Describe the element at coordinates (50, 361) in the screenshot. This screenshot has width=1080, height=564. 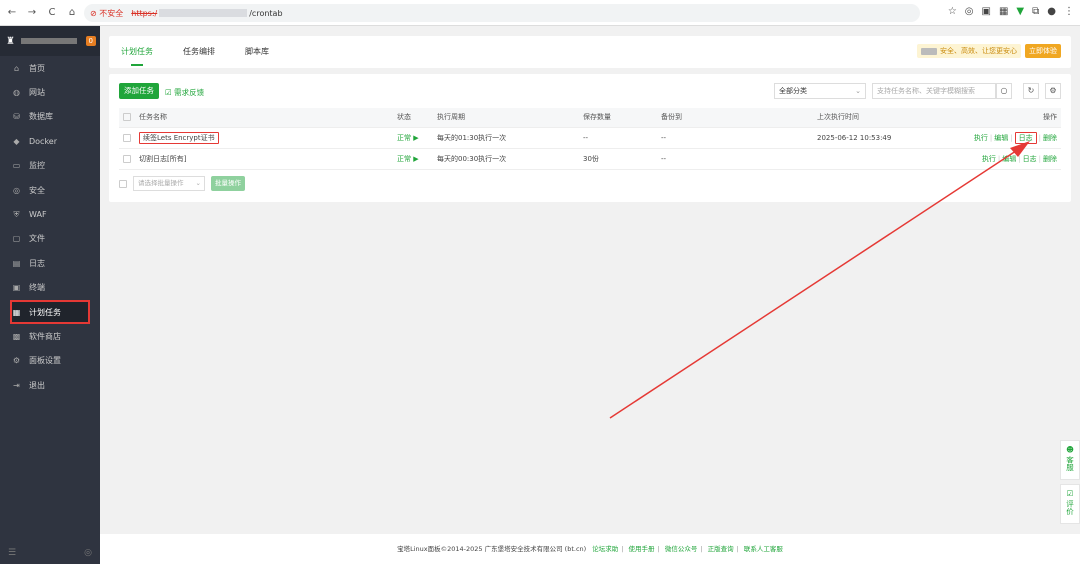
I see `sidebar-item-12: ⚙ 面板设置` at that location.